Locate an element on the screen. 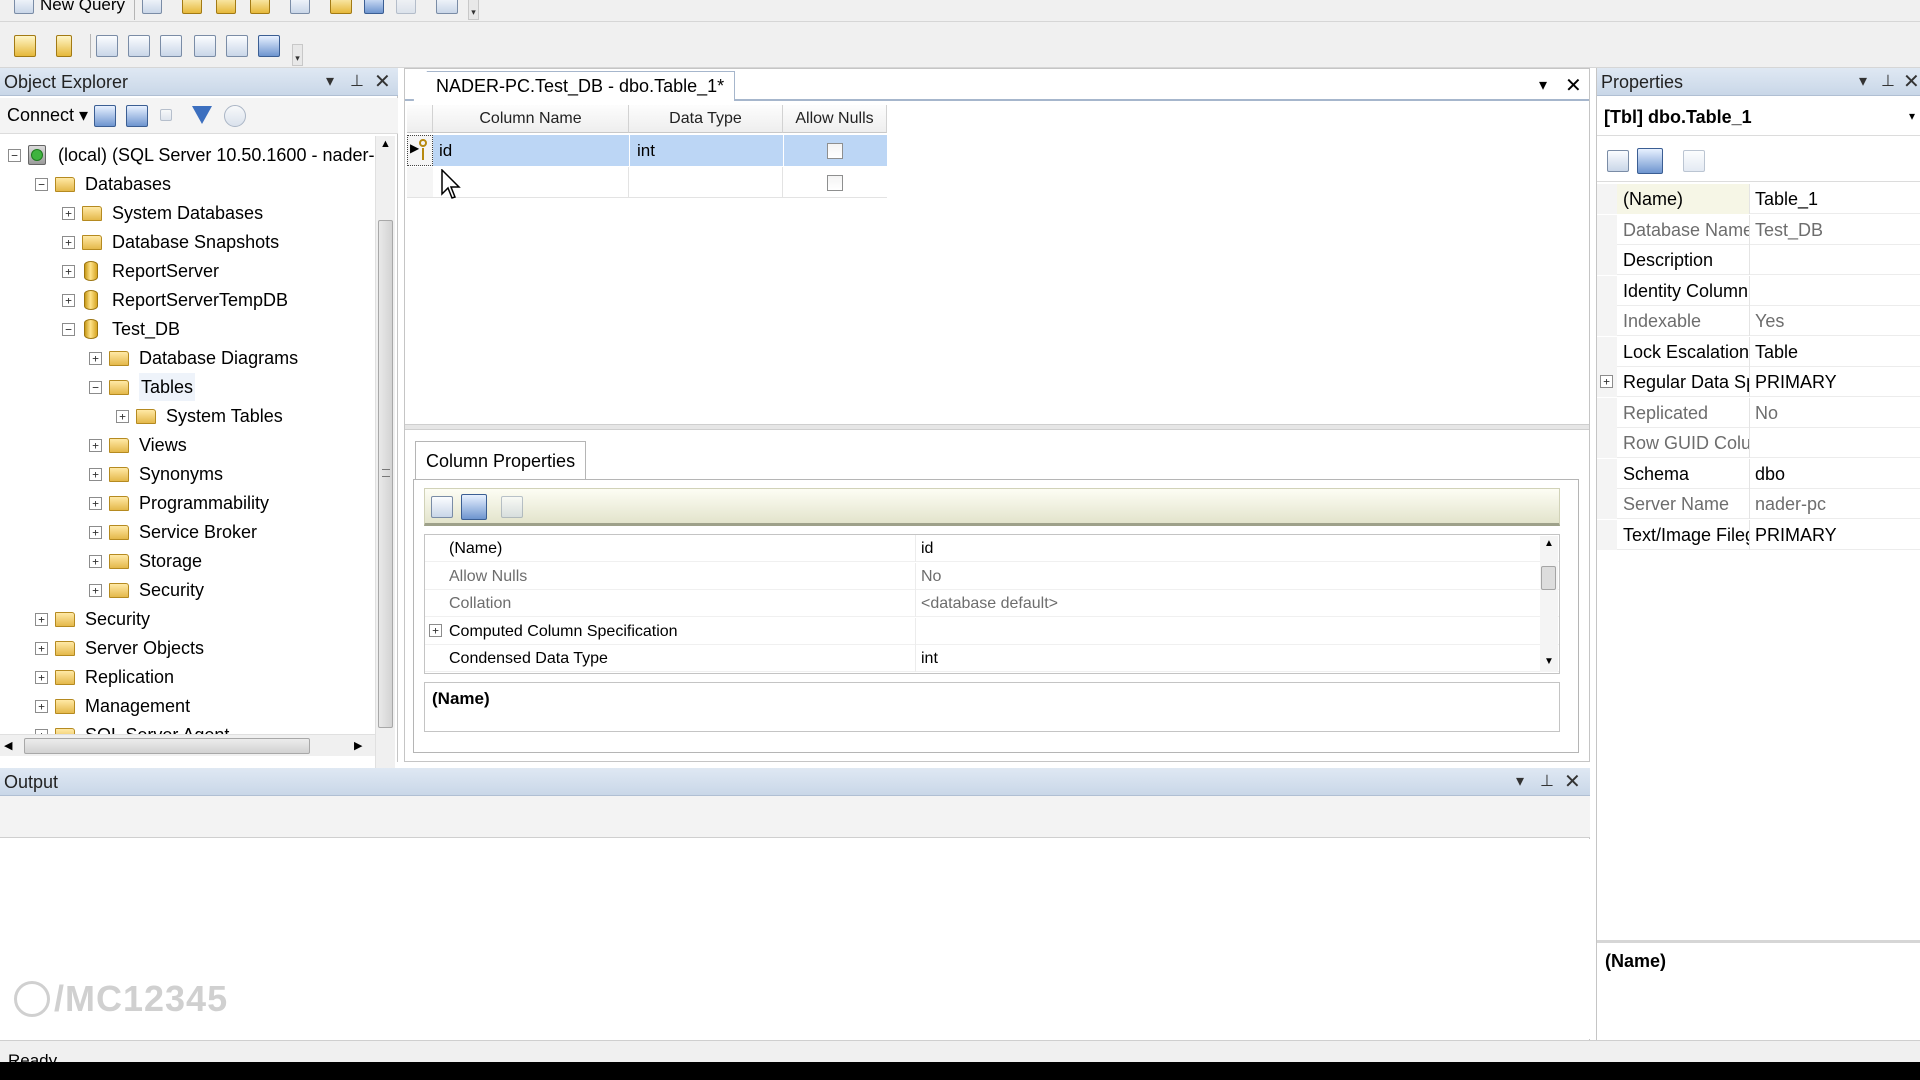 This screenshot has height=1080, width=1920. tree-vertical-scrollbar: ▲ ▼ is located at coordinates (385, 465).